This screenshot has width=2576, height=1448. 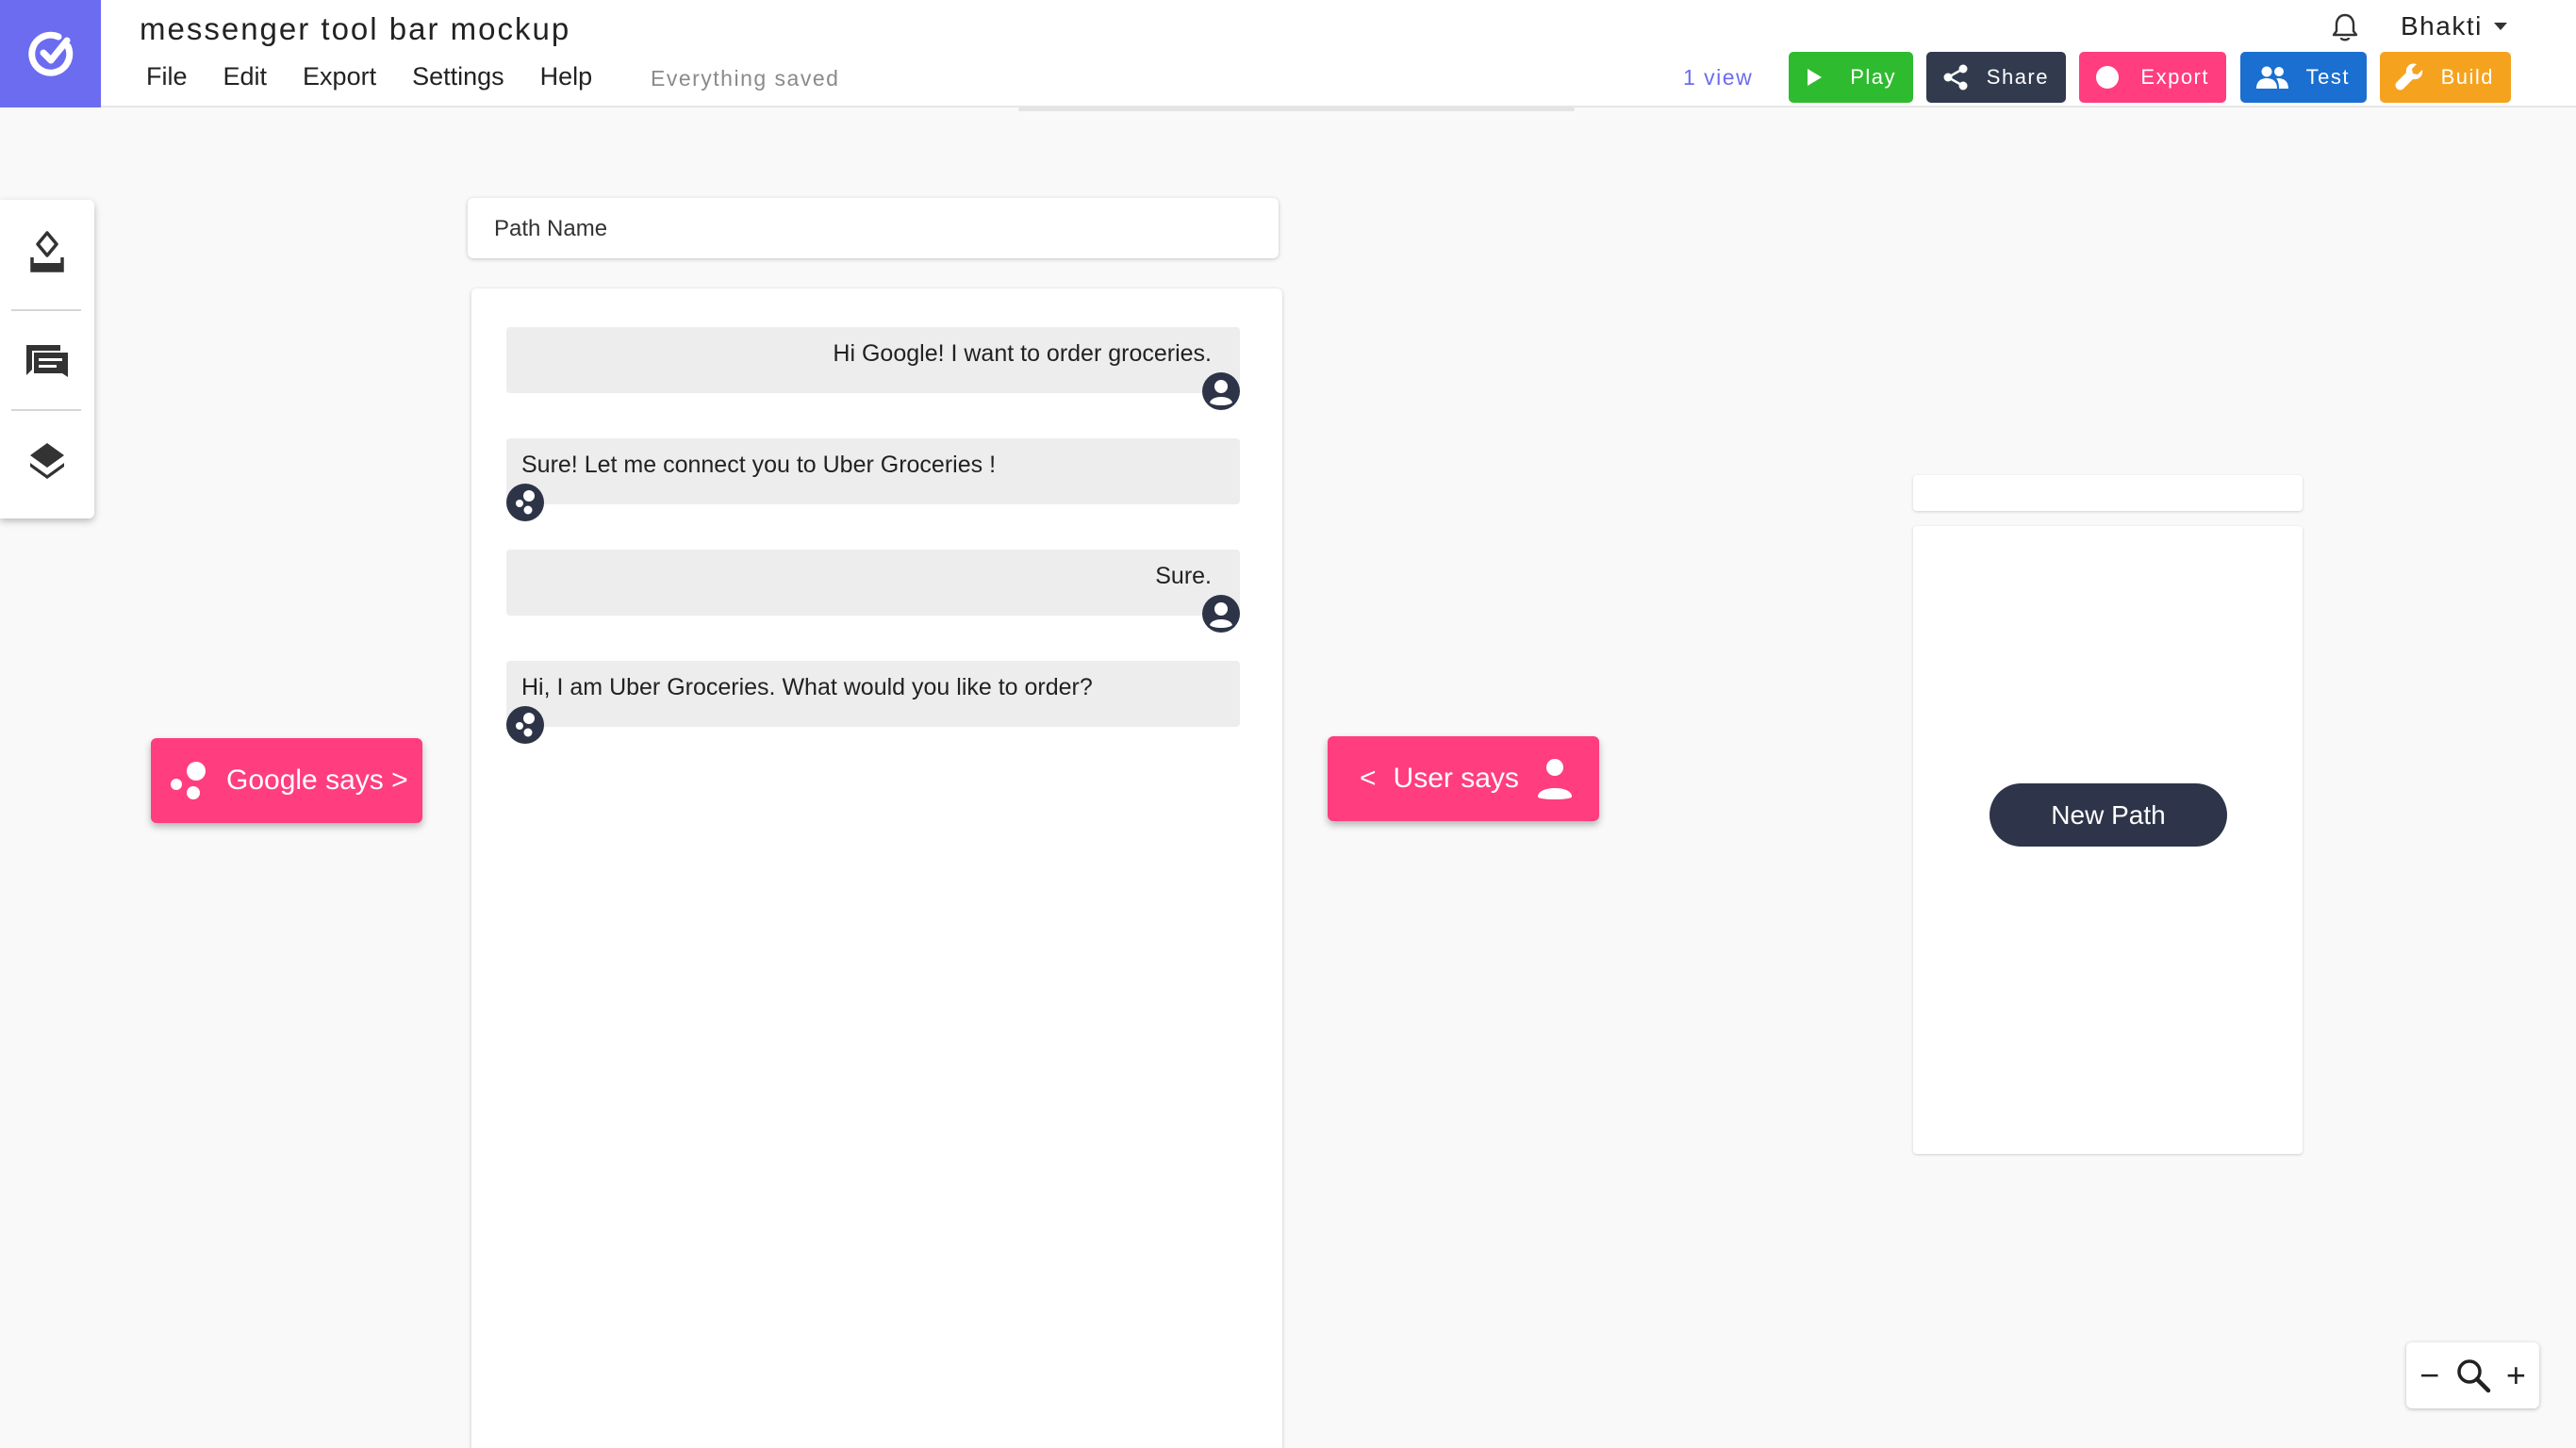 I want to click on menu-edit: Edit, so click(x=245, y=76).